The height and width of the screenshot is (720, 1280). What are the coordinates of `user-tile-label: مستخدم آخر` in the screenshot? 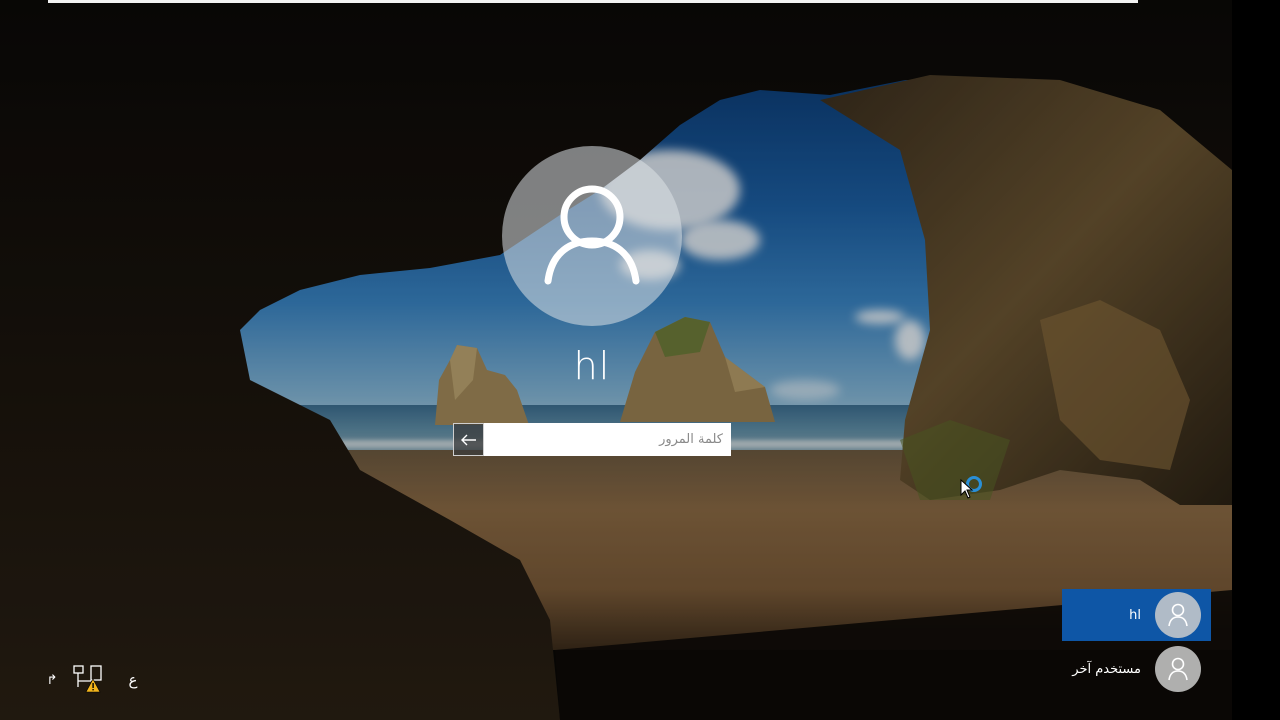 It's located at (1106, 669).